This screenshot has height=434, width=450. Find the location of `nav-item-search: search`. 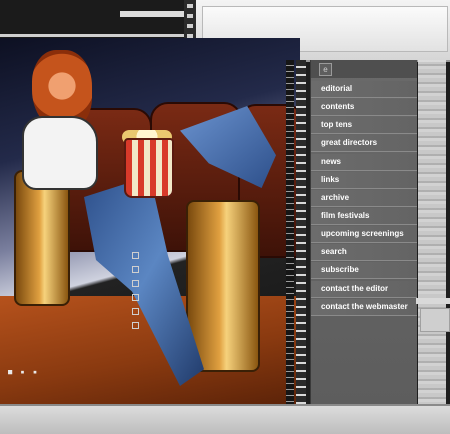

nav-item-search: search is located at coordinates (364, 253).